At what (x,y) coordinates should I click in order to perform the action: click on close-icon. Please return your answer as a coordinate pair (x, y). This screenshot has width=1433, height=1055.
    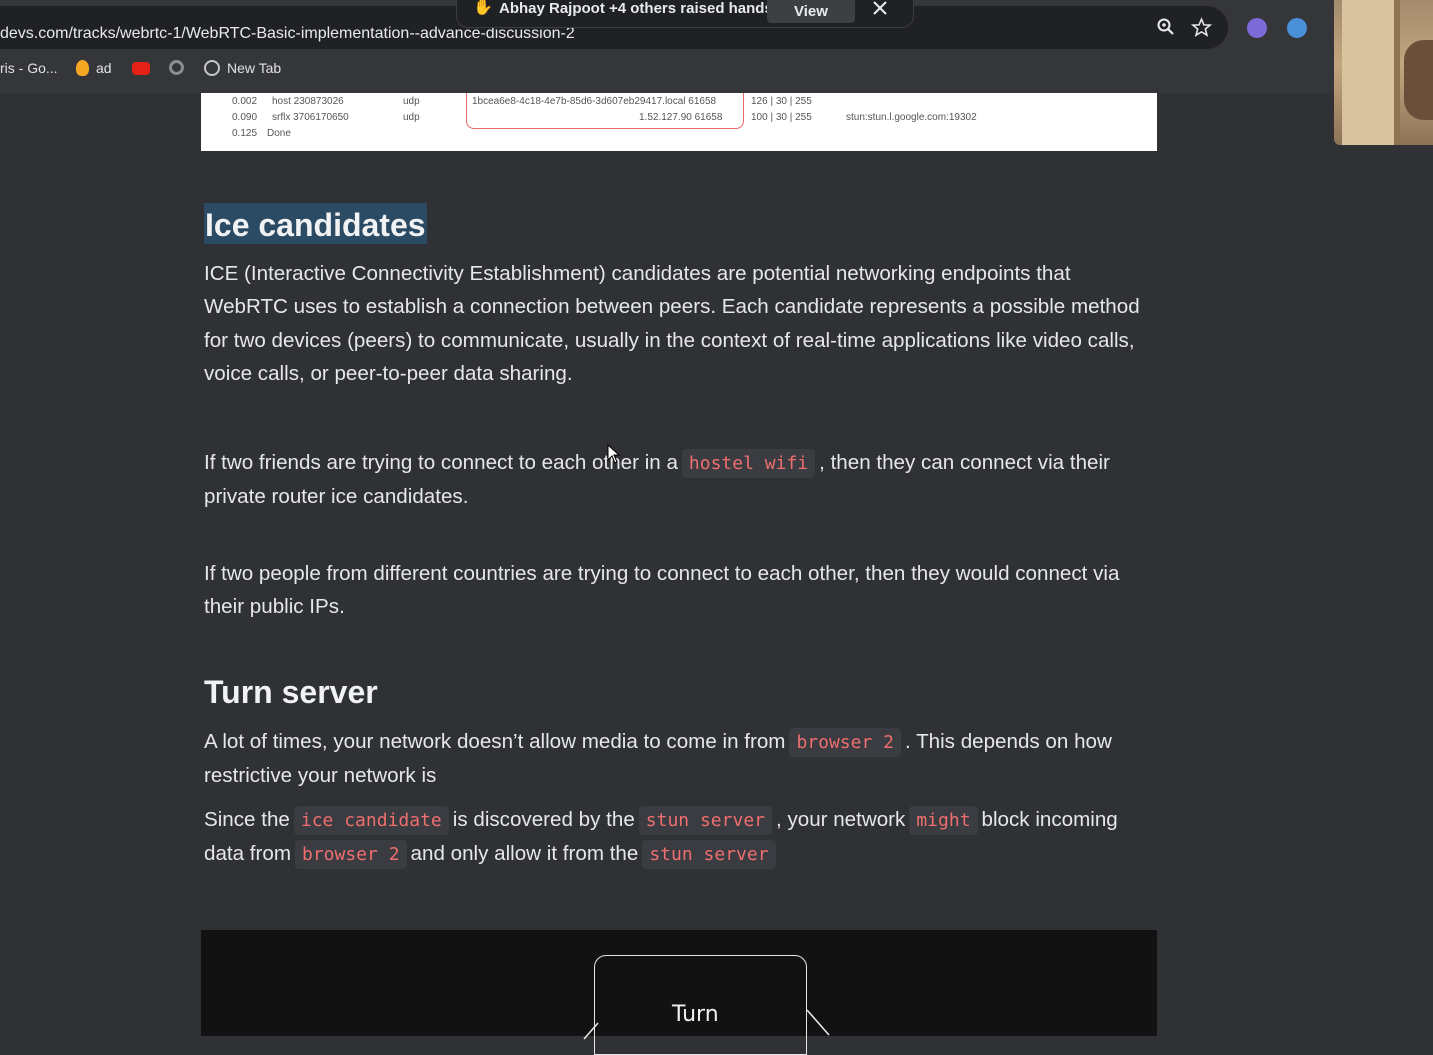
    Looking at the image, I should click on (880, 10).